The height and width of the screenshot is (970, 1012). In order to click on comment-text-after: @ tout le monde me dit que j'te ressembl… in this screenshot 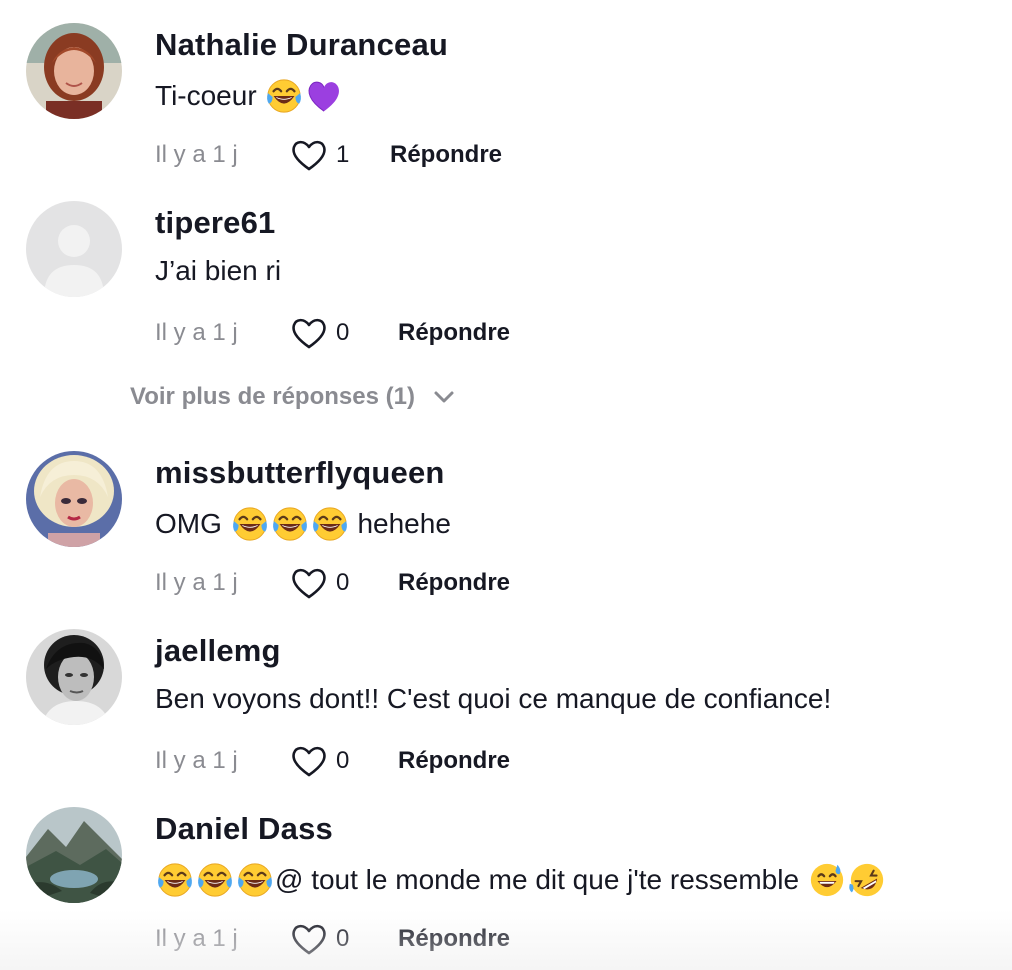, I will do `click(541, 879)`.